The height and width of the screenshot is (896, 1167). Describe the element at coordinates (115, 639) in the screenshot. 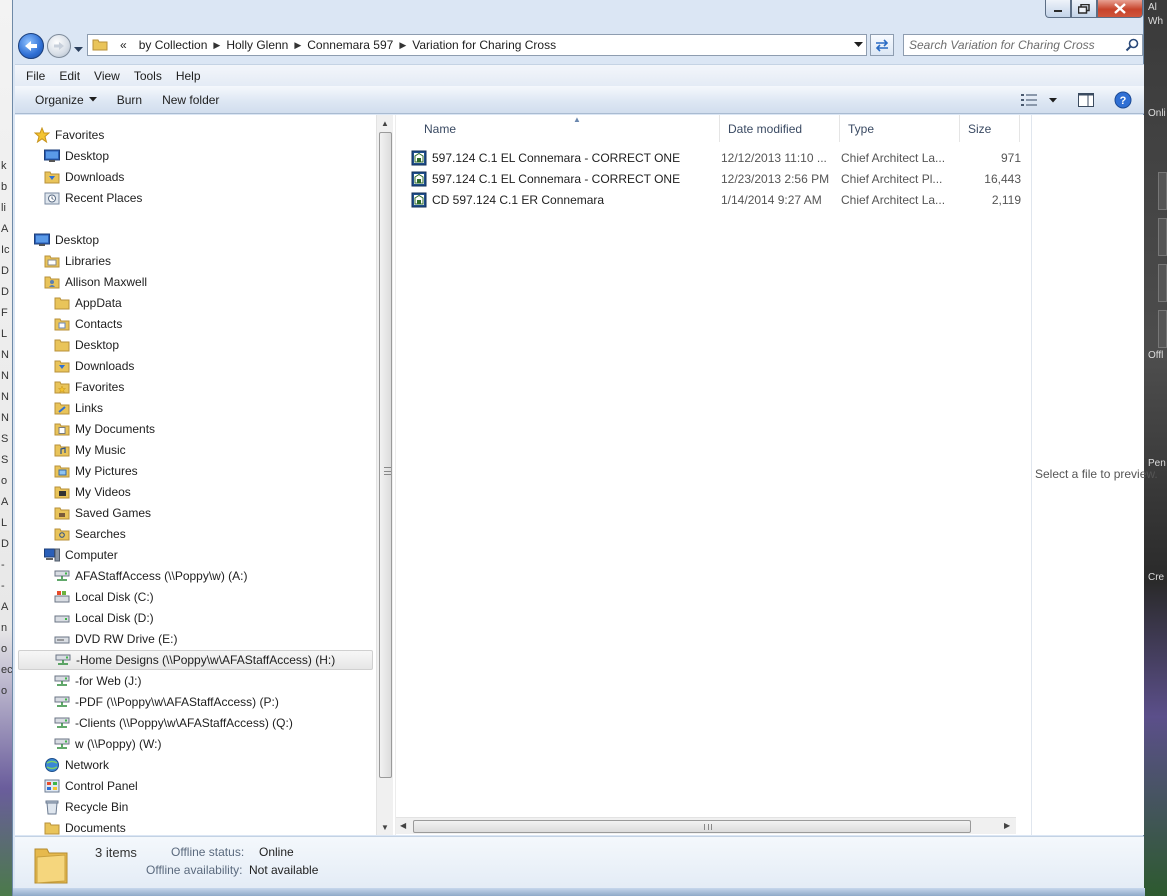

I see `nav-item: DVD RW Drive (E:)` at that location.